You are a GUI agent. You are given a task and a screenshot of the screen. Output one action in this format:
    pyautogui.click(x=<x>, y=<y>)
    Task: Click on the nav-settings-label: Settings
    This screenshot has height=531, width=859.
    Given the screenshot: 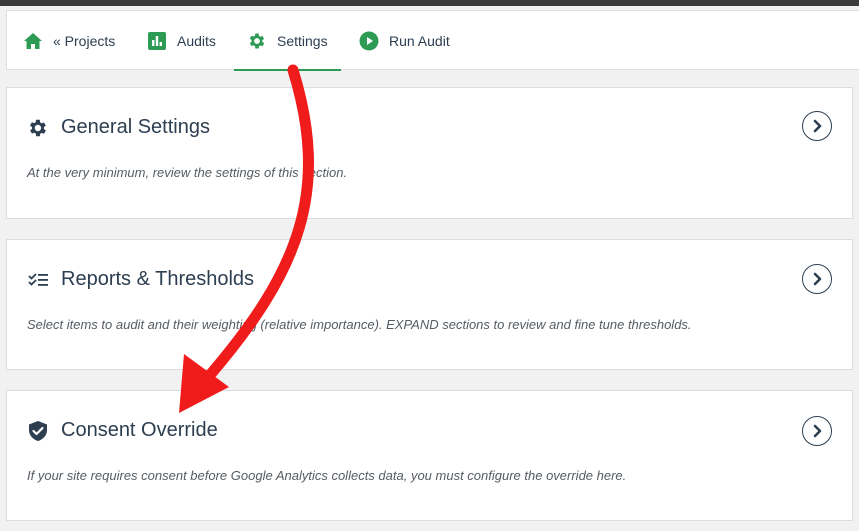 What is the action you would take?
    pyautogui.click(x=302, y=40)
    